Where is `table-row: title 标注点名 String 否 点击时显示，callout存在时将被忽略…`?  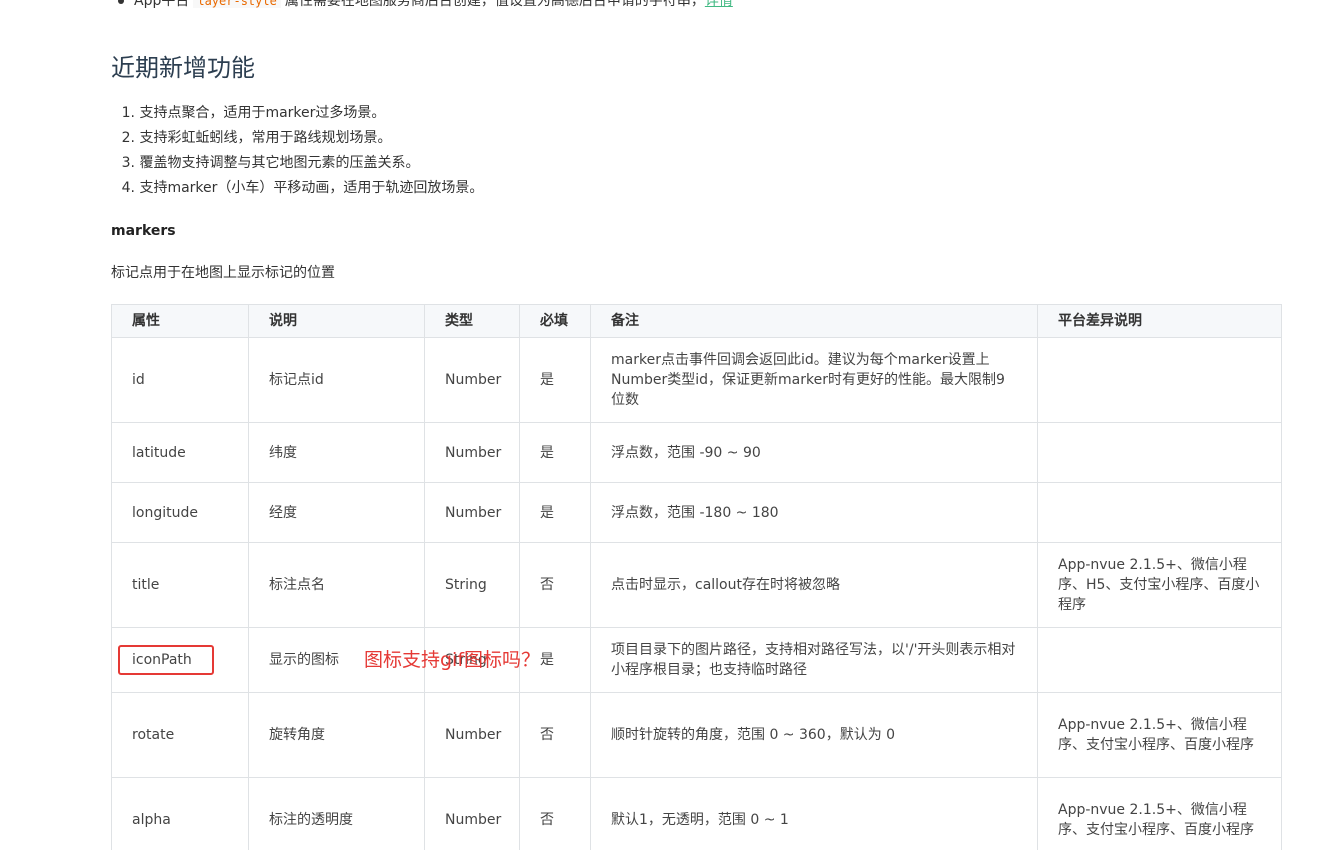
table-row: title 标注点名 String 否 点击时显示，callout存在时将被忽略… is located at coordinates (696, 585).